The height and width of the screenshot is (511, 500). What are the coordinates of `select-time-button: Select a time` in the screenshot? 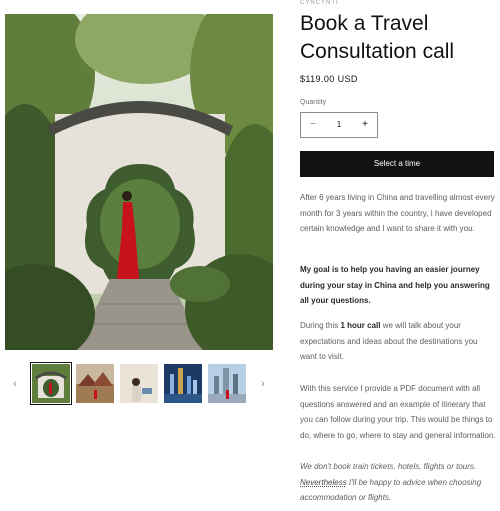 It's located at (397, 164).